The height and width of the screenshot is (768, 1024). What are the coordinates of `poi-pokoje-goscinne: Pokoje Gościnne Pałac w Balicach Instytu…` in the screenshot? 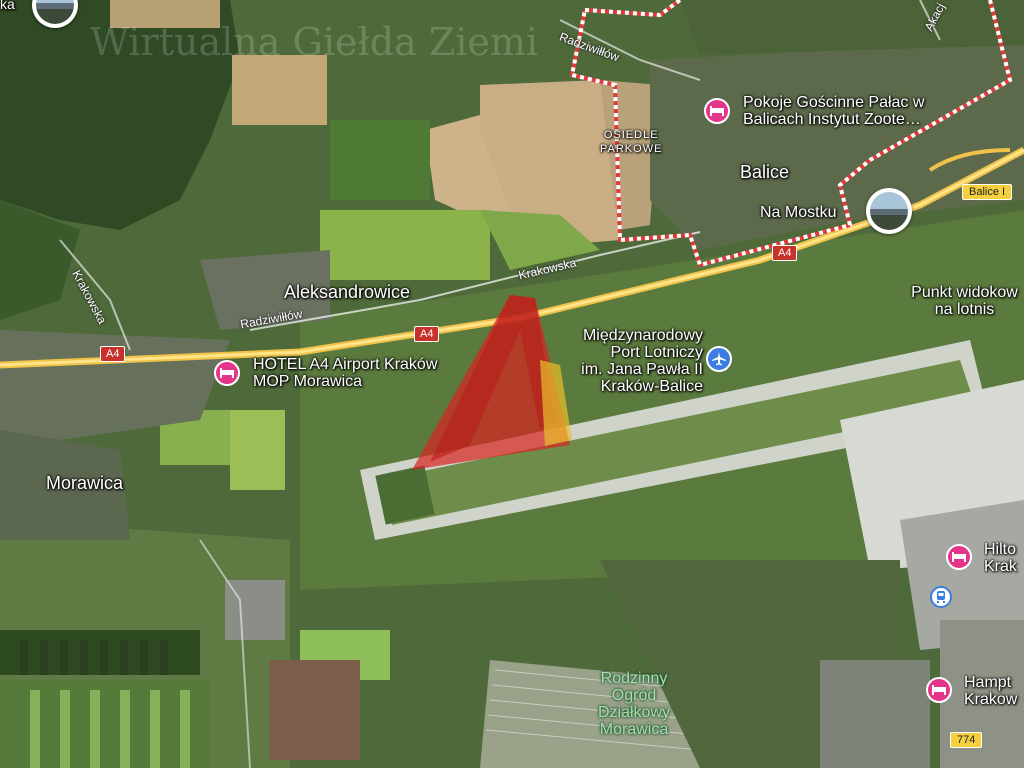 It's located at (858, 111).